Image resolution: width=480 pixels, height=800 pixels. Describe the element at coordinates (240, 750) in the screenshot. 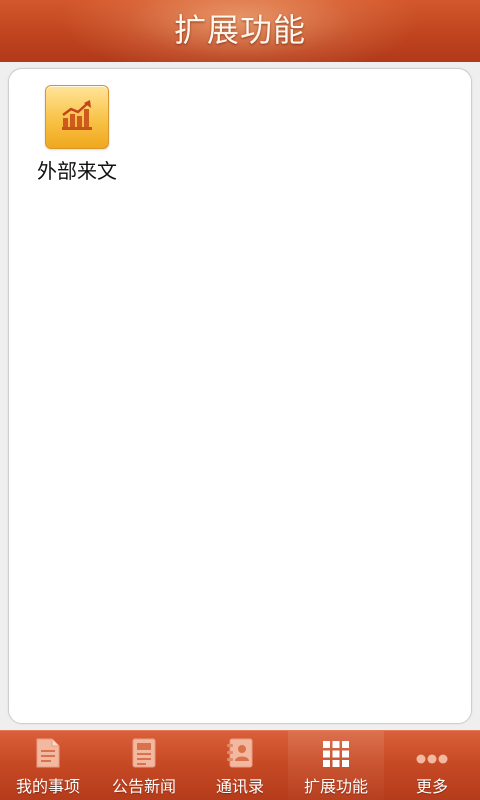

I see `contacts-book-icon` at that location.